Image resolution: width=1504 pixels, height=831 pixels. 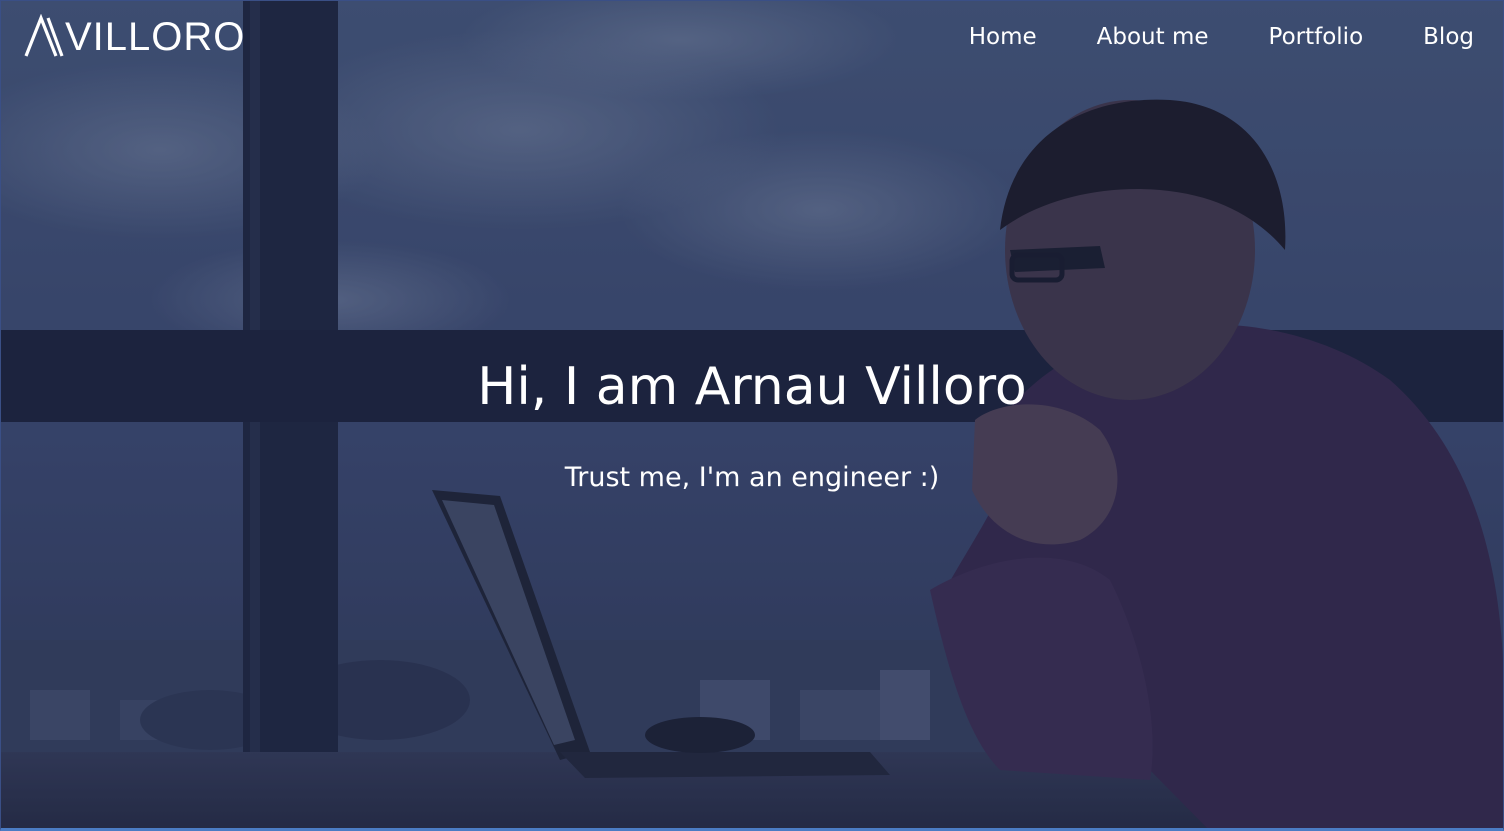 What do you see at coordinates (752, 477) in the screenshot?
I see `hero-subtitle: Trust me, I'm an engineer :)` at bounding box center [752, 477].